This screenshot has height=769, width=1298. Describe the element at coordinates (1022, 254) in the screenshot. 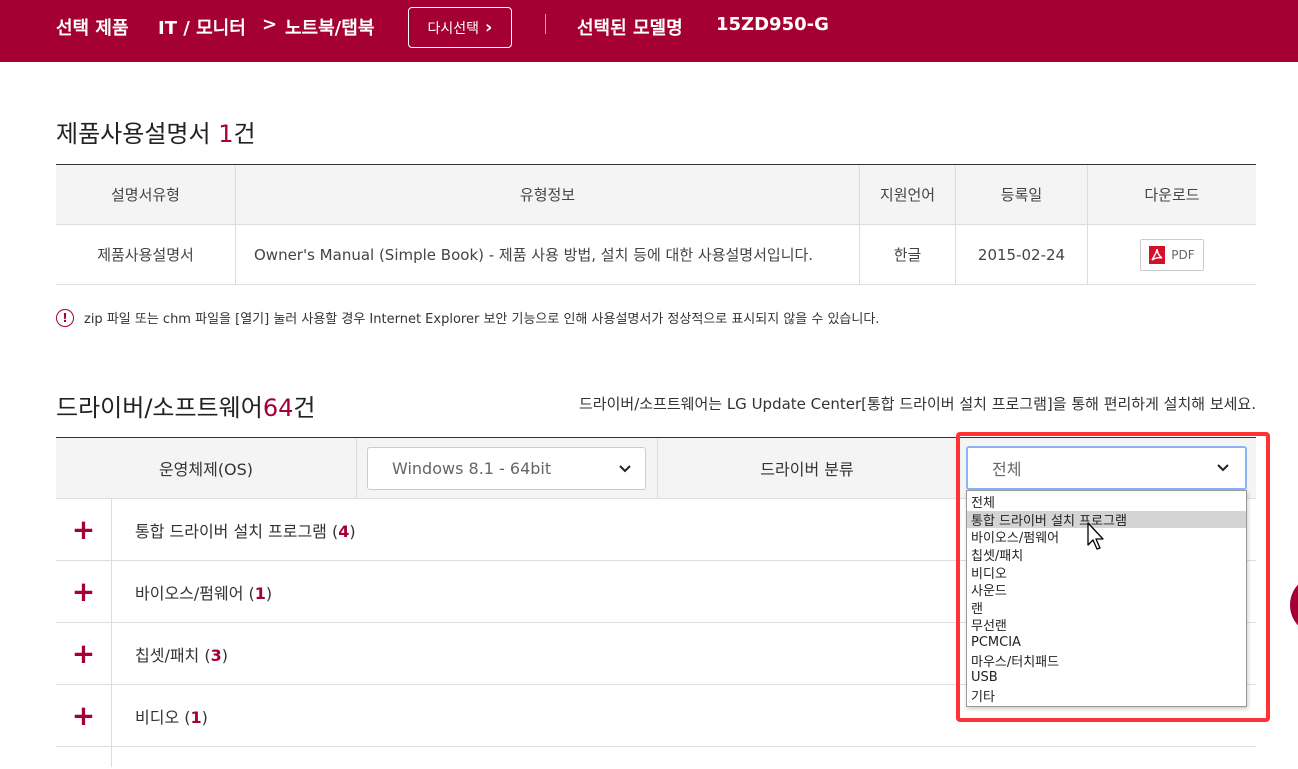

I see `manual-date: 2015-02-24` at that location.